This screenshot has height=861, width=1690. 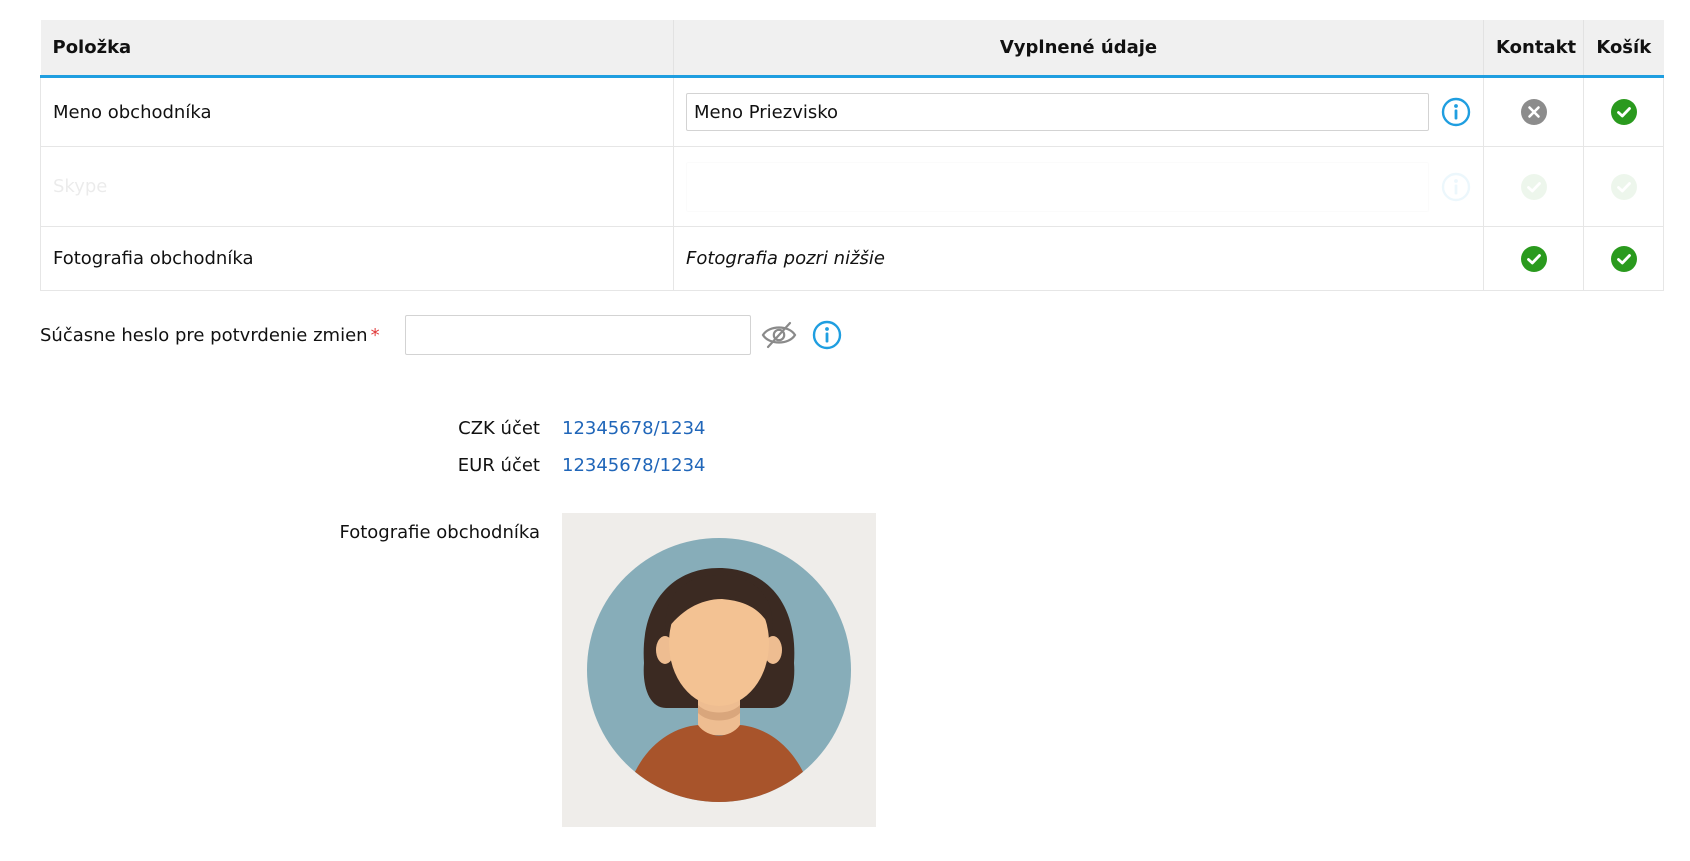 I want to click on table-row: Meno obchodníka, so click(x=852, y=111).